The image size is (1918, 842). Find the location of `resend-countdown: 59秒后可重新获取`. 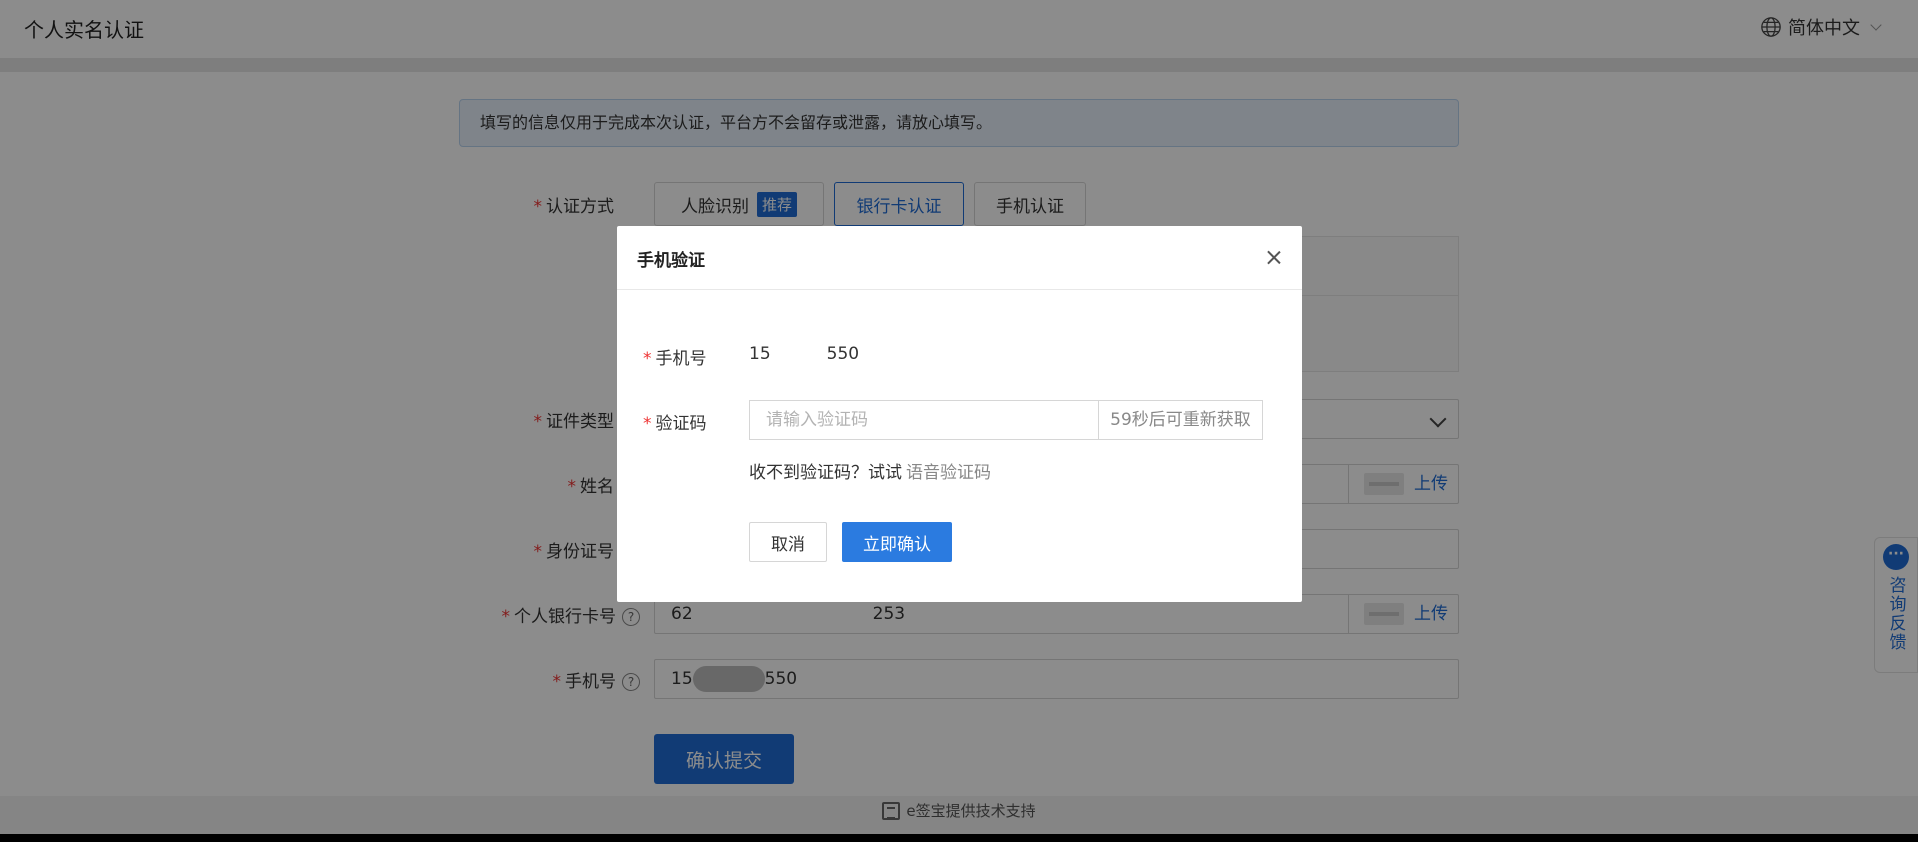

resend-countdown: 59秒后可重新获取 is located at coordinates (1180, 420).